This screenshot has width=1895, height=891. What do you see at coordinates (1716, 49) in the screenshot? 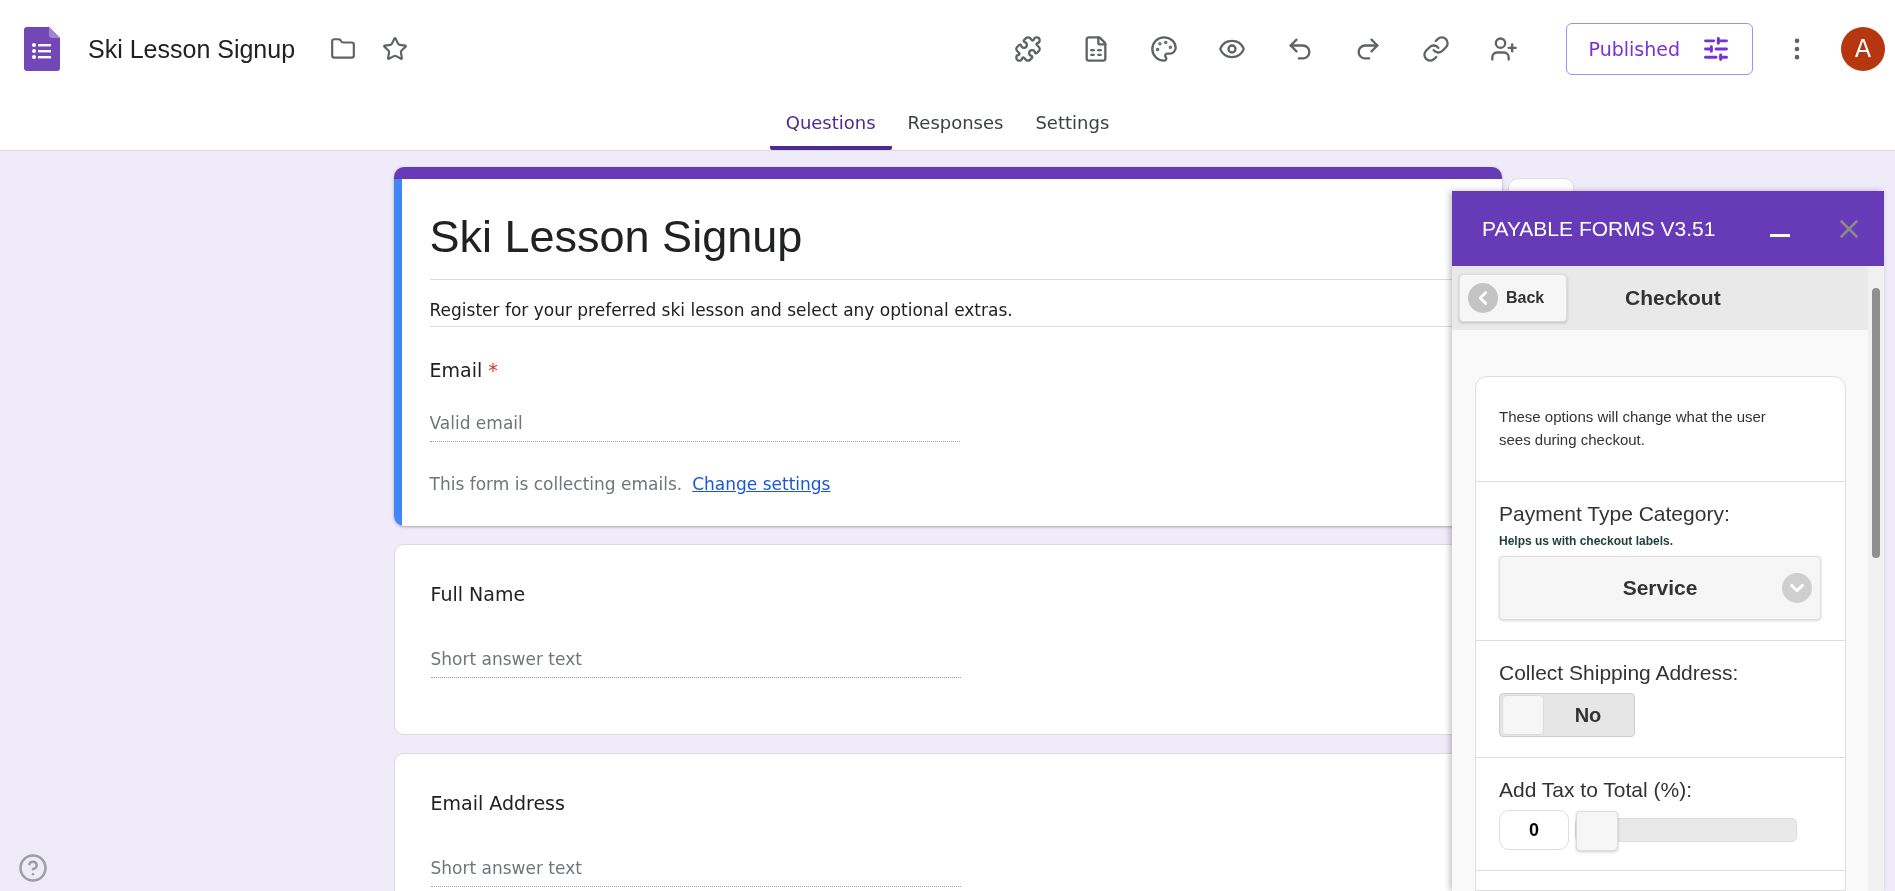
I see `sliders-icon` at bounding box center [1716, 49].